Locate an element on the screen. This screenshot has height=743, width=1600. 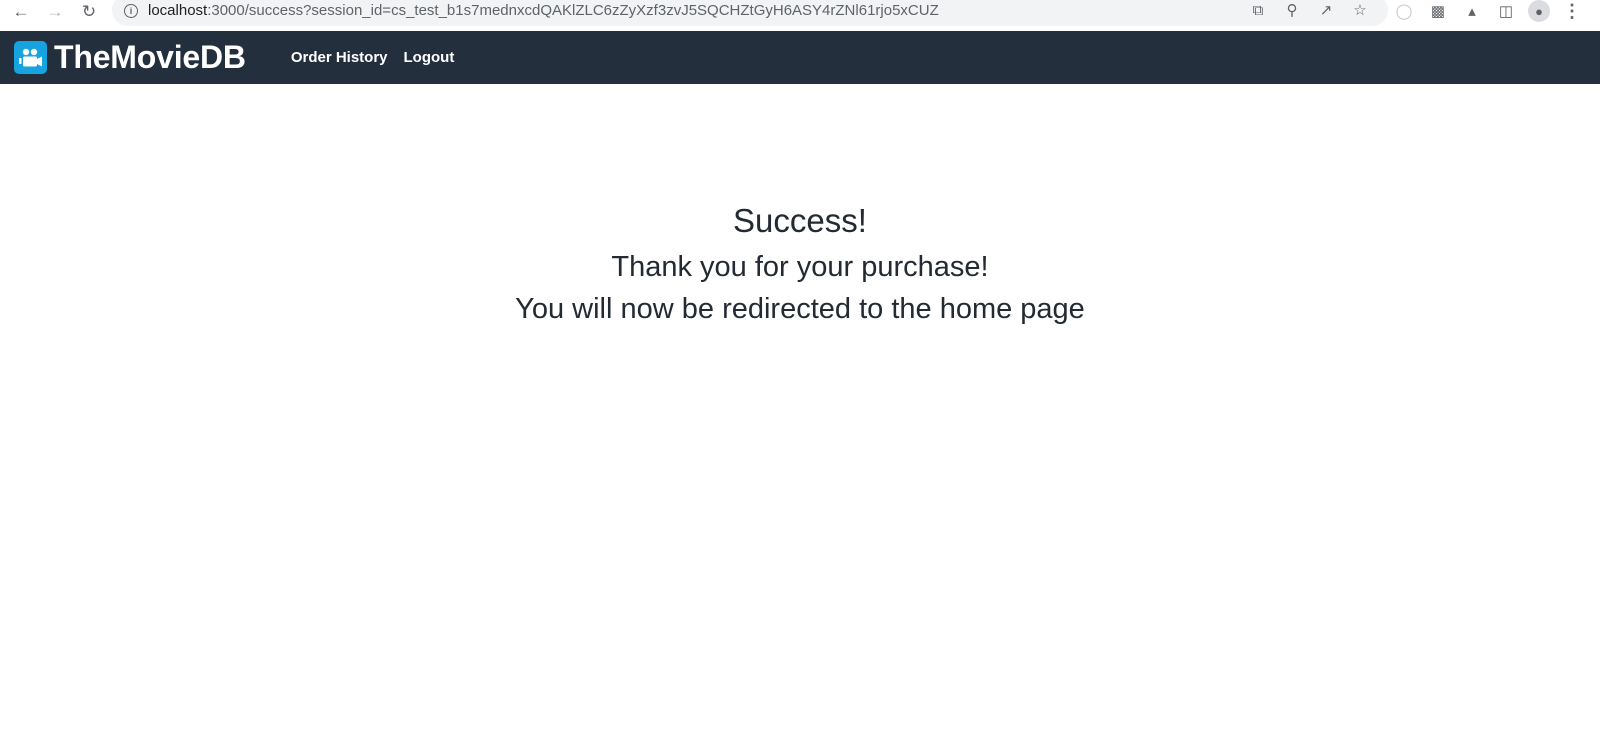
app-navbar: TheMovieDB Order History Logout is located at coordinates (800, 57).